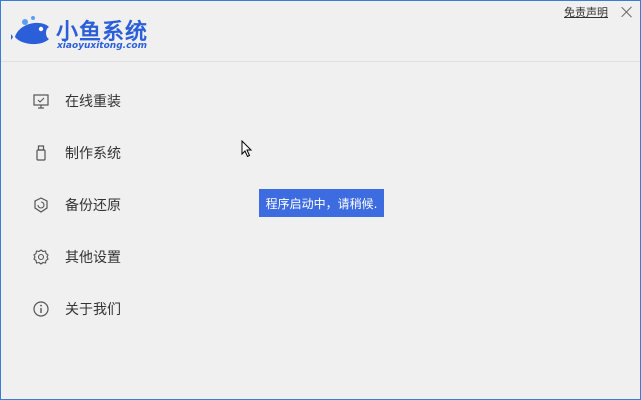  Describe the element at coordinates (93, 310) in the screenshot. I see `sidebar-item-label: 关于我们` at that location.